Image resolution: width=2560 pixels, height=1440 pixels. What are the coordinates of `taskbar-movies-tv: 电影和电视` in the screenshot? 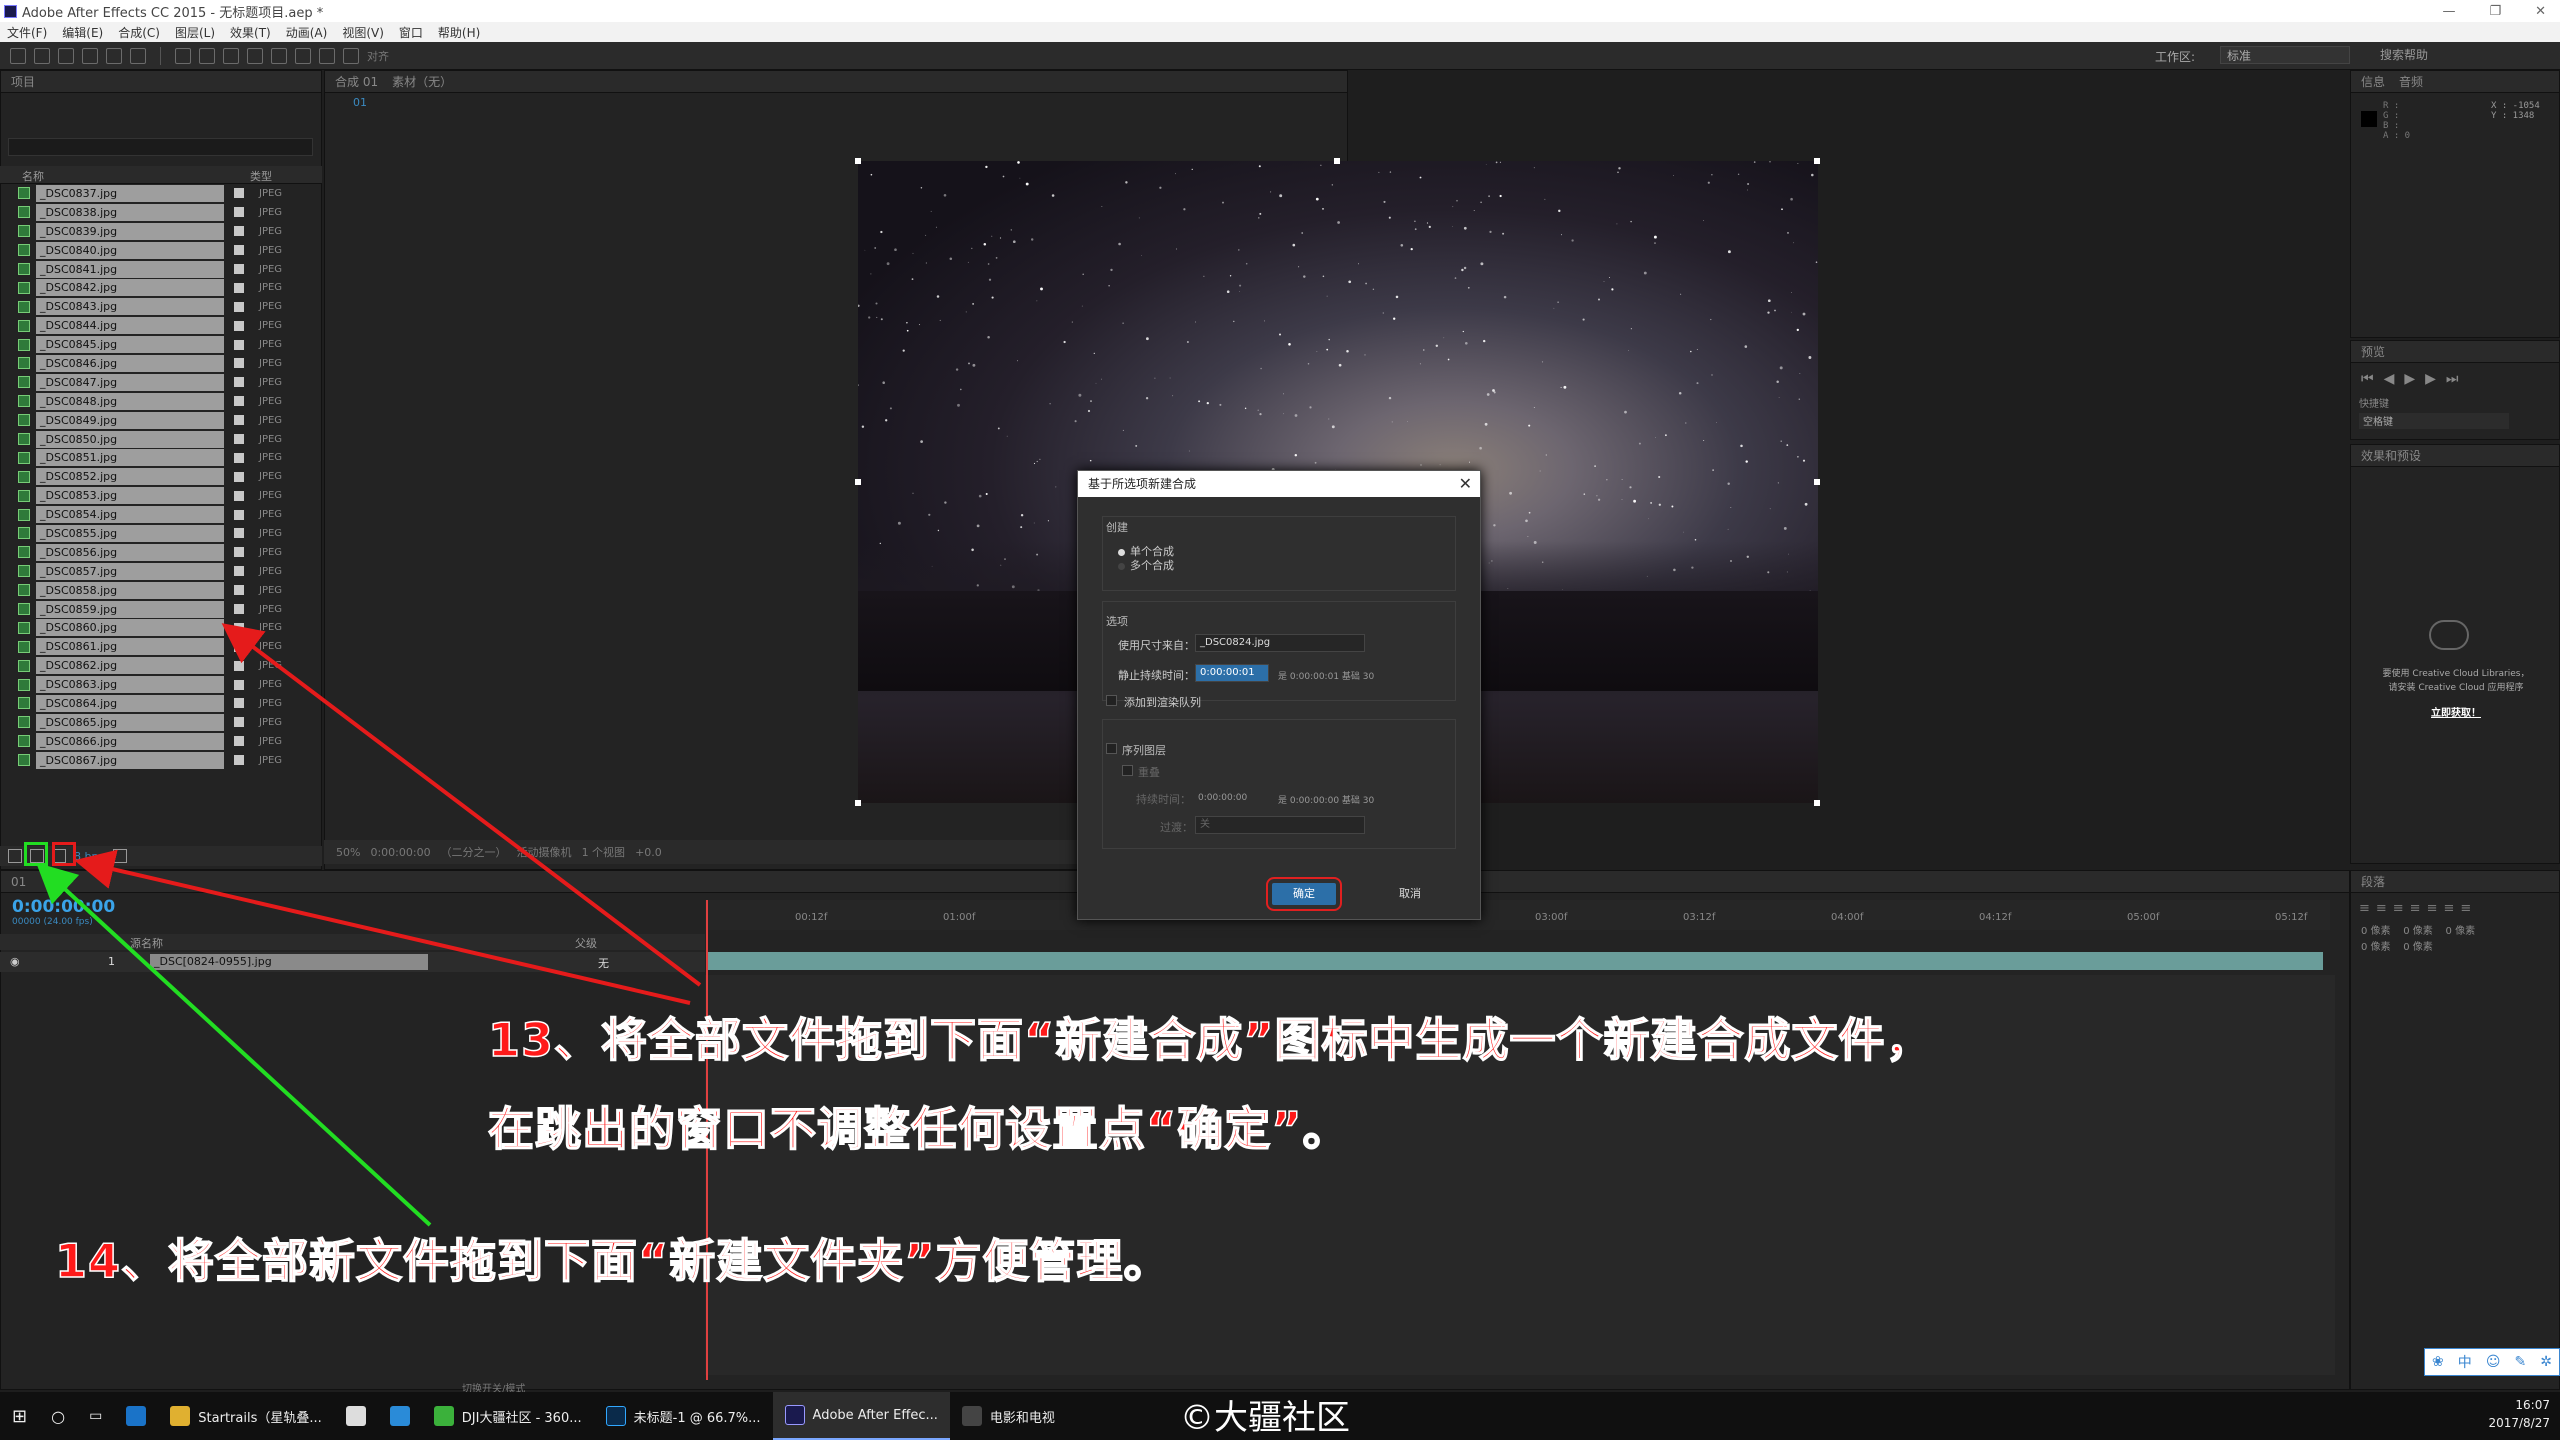 It's located at (1008, 1416).